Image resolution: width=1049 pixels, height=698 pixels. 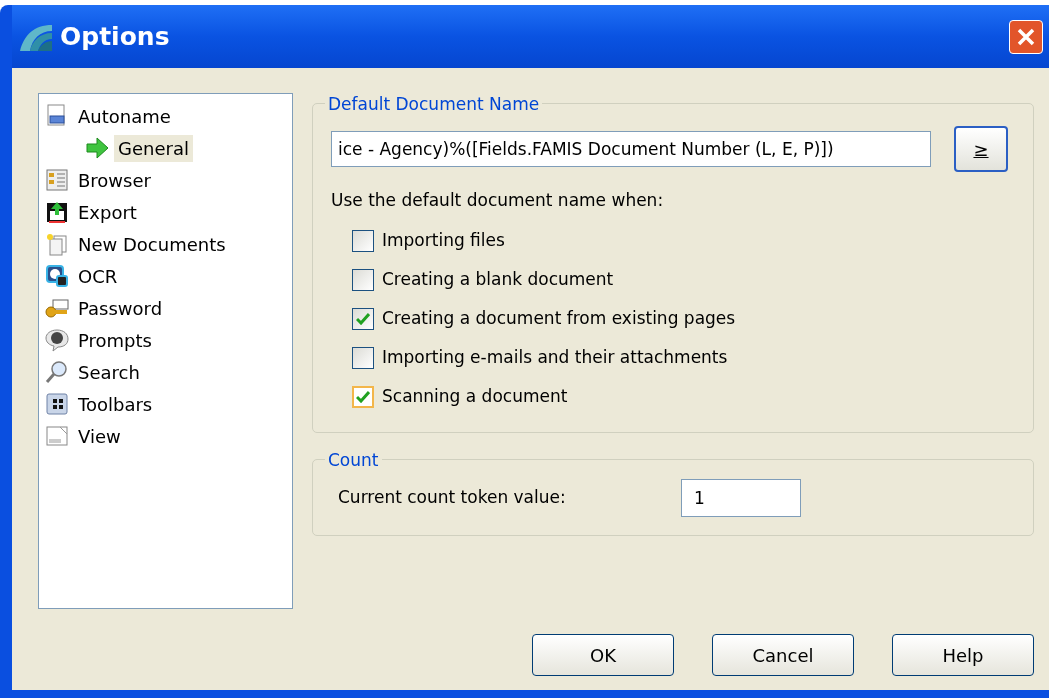 I want to click on close-icon, so click(x=1026, y=36).